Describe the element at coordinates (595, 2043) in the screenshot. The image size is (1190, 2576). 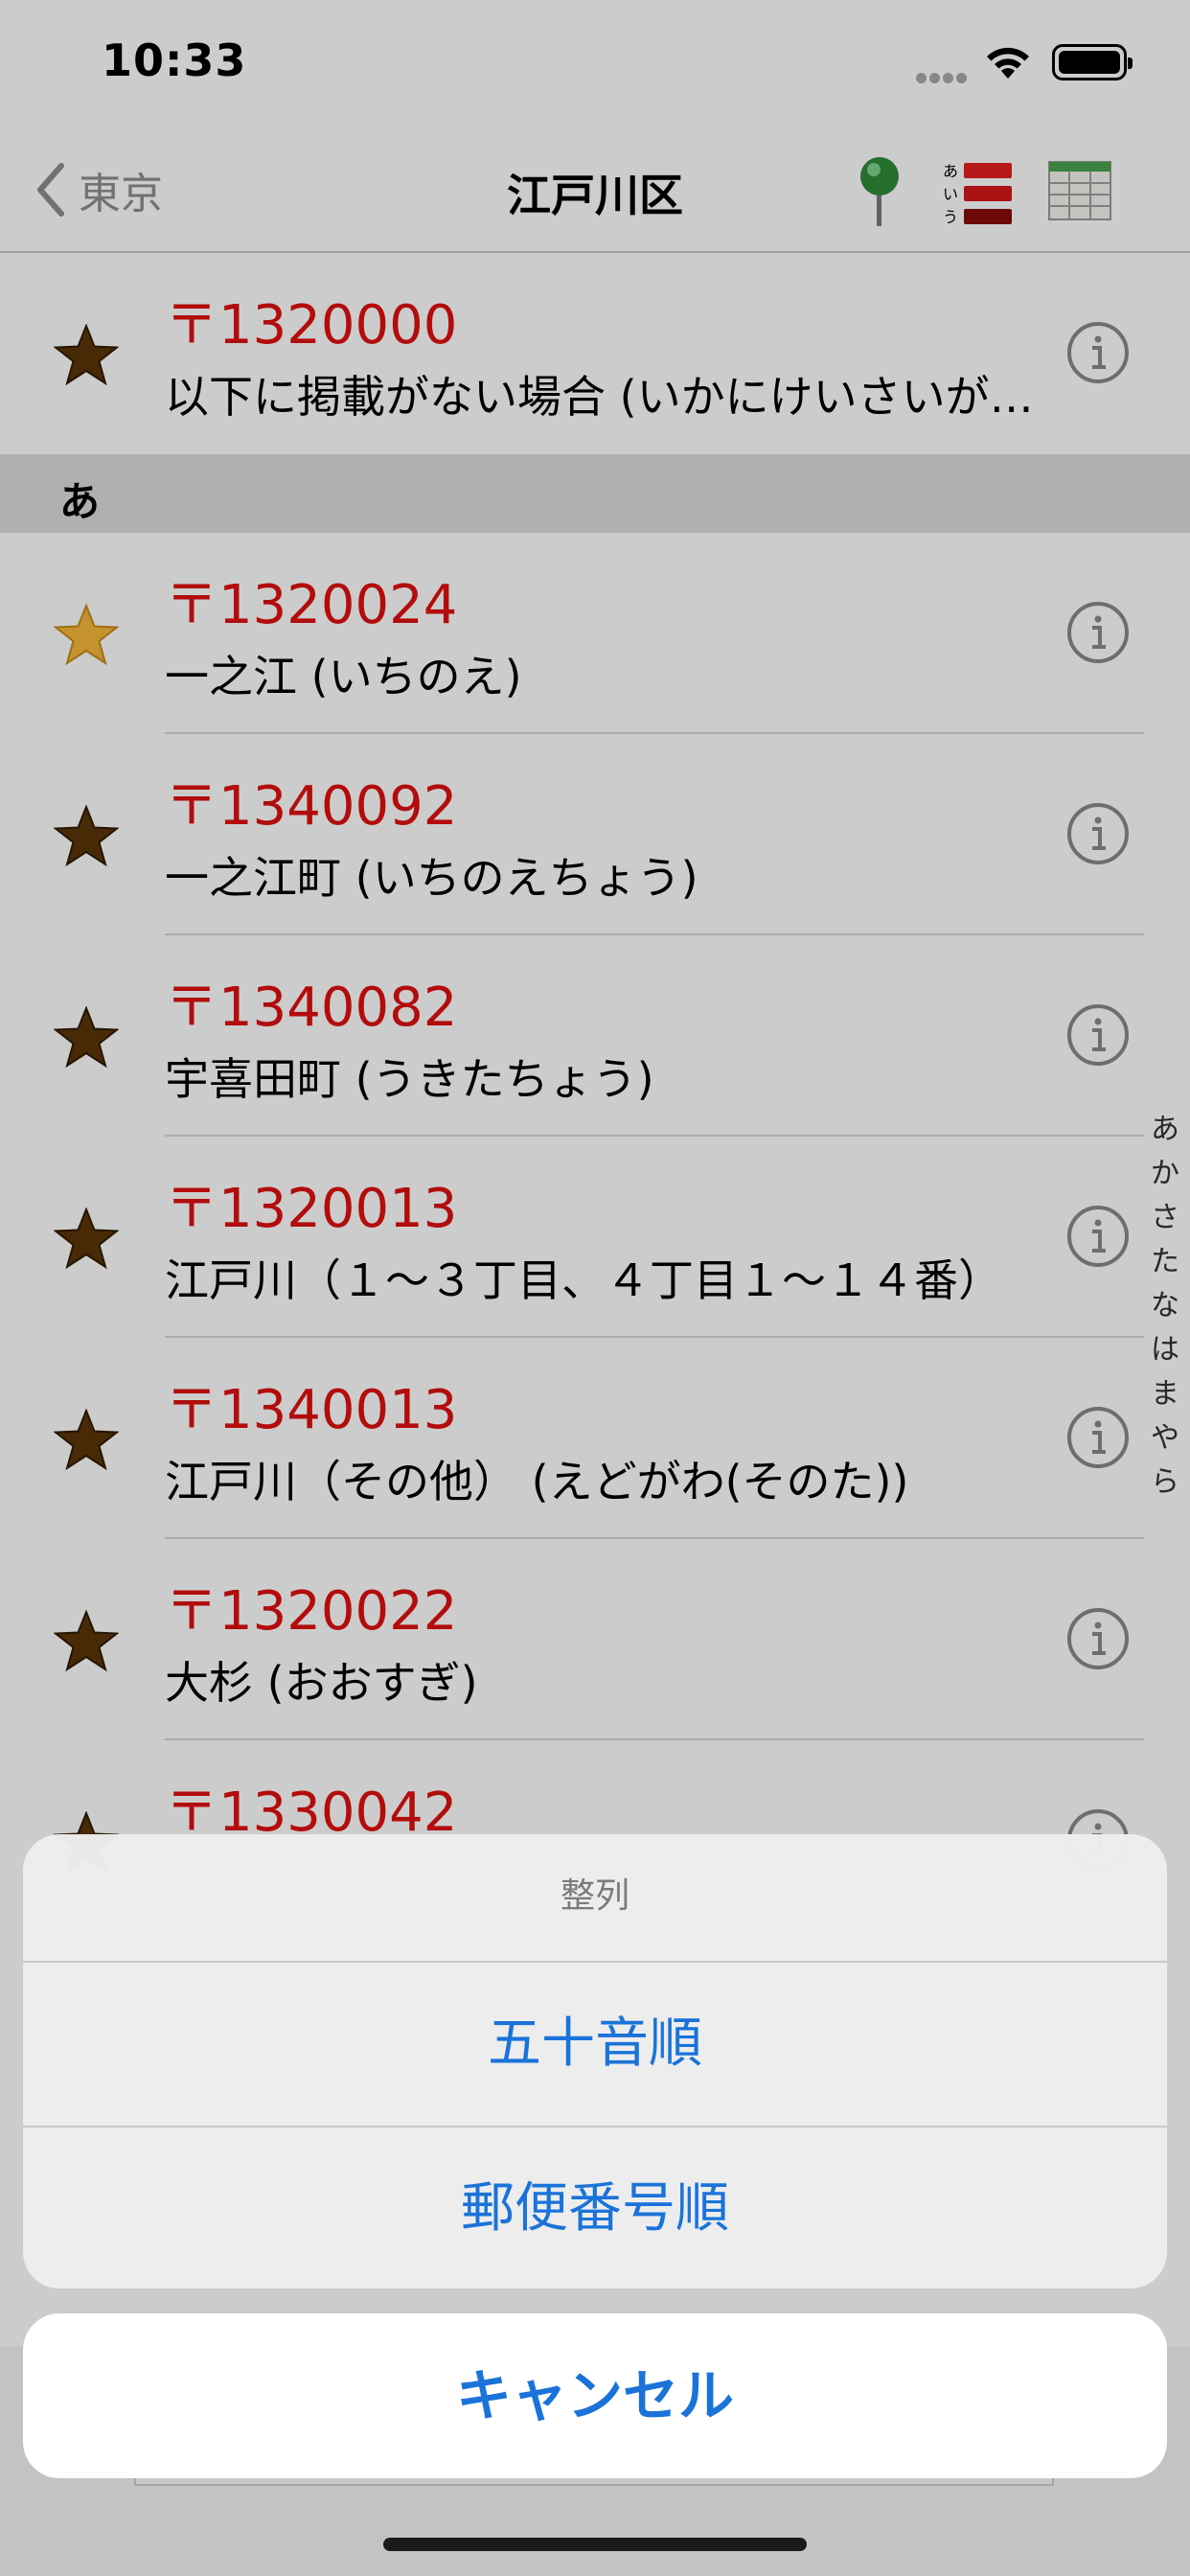
I see `sort-by-kana-button: 五十音順` at that location.